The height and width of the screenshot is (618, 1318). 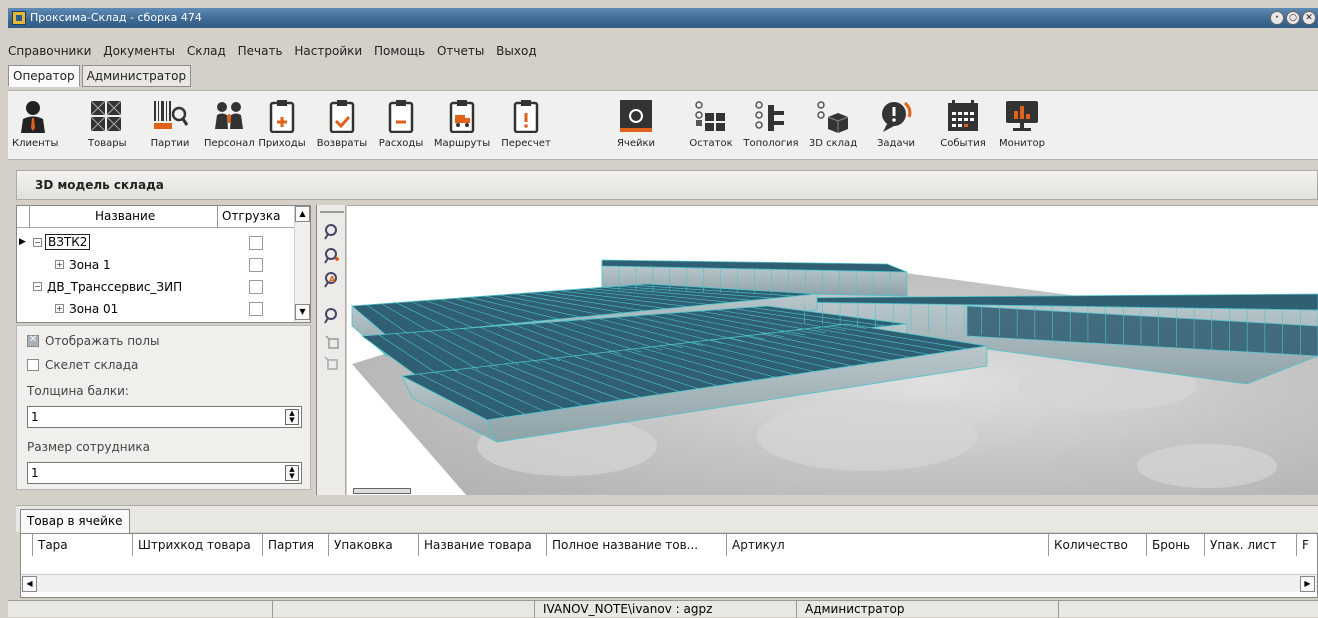 I want to click on toolbar-clients-button: Клиенты, so click(x=35, y=124).